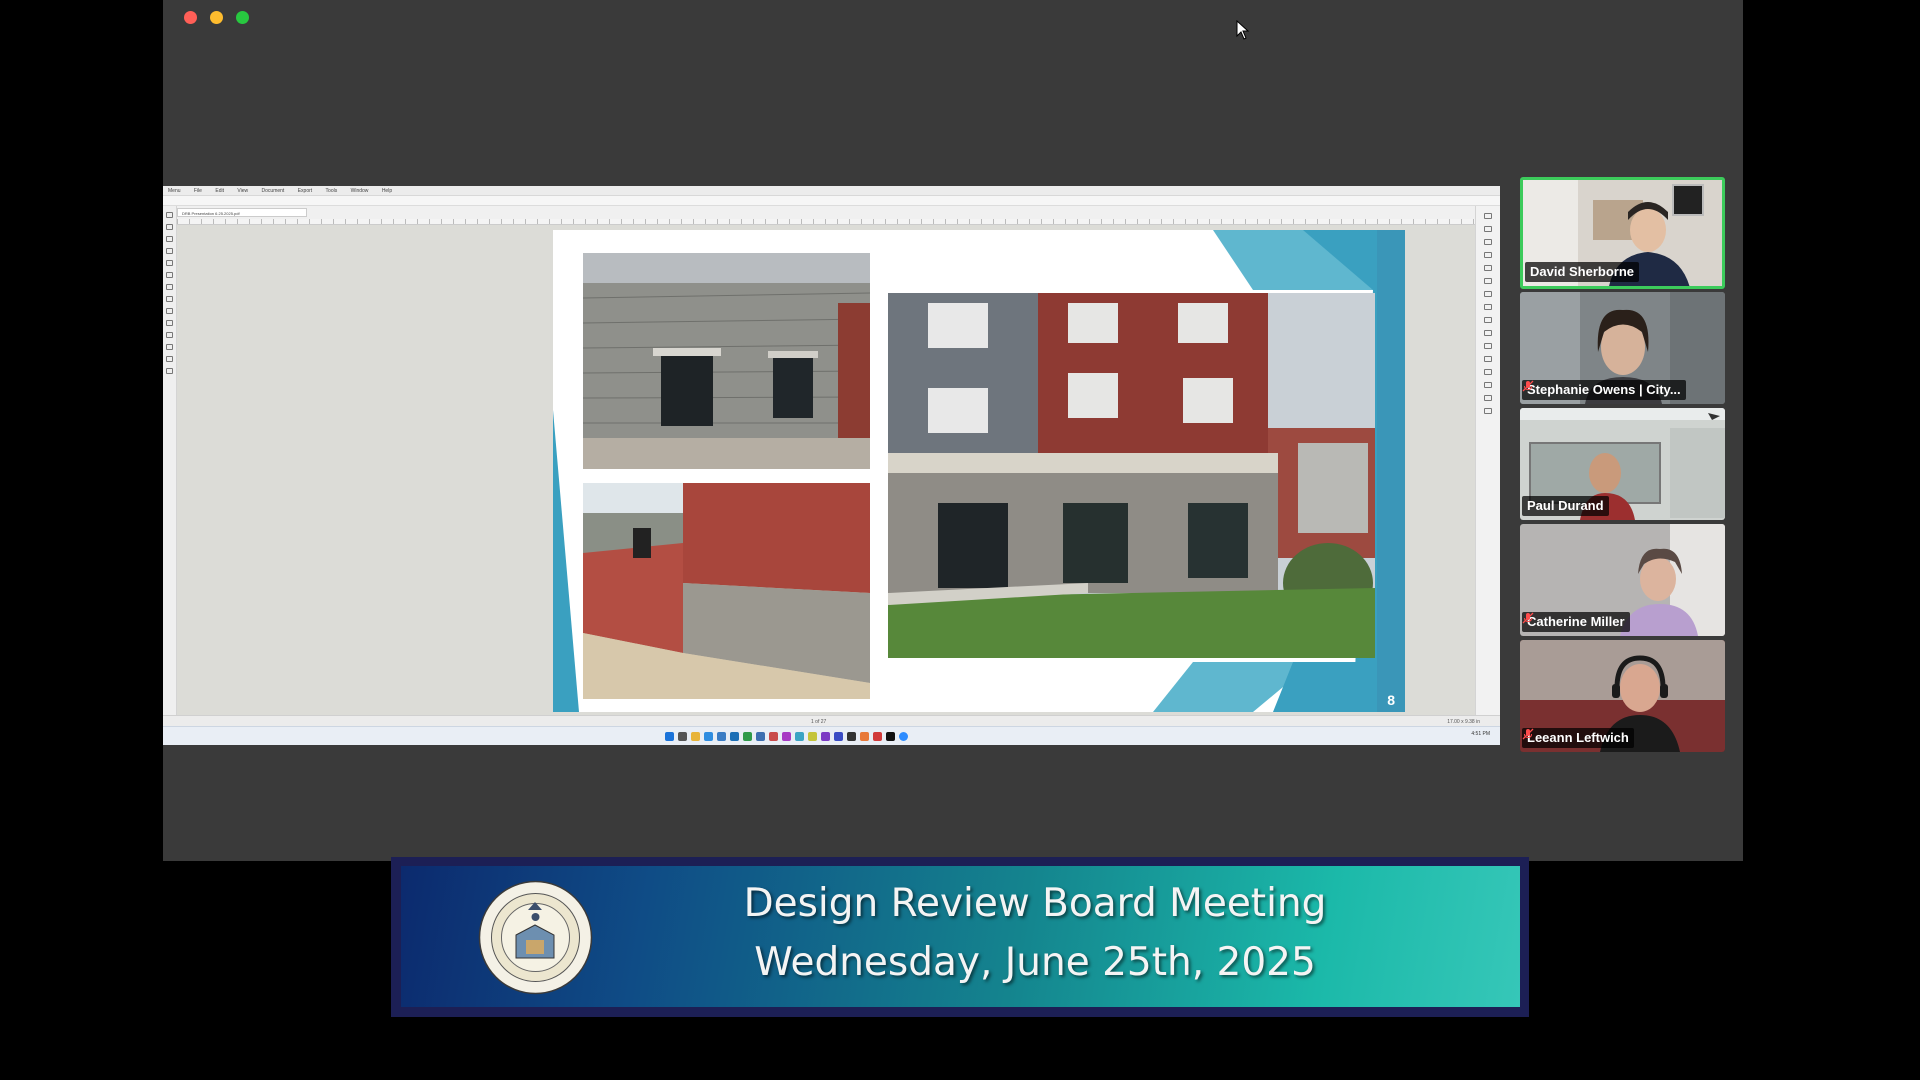 The image size is (1920, 1080). I want to click on mouse-cursor-icon, so click(1243, 30).